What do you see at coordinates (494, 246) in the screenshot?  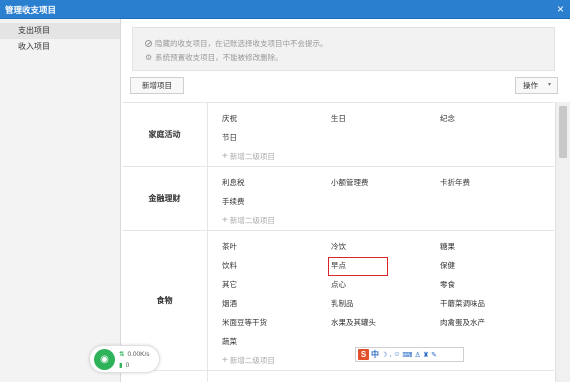 I see `subcategory-item: 糖果` at bounding box center [494, 246].